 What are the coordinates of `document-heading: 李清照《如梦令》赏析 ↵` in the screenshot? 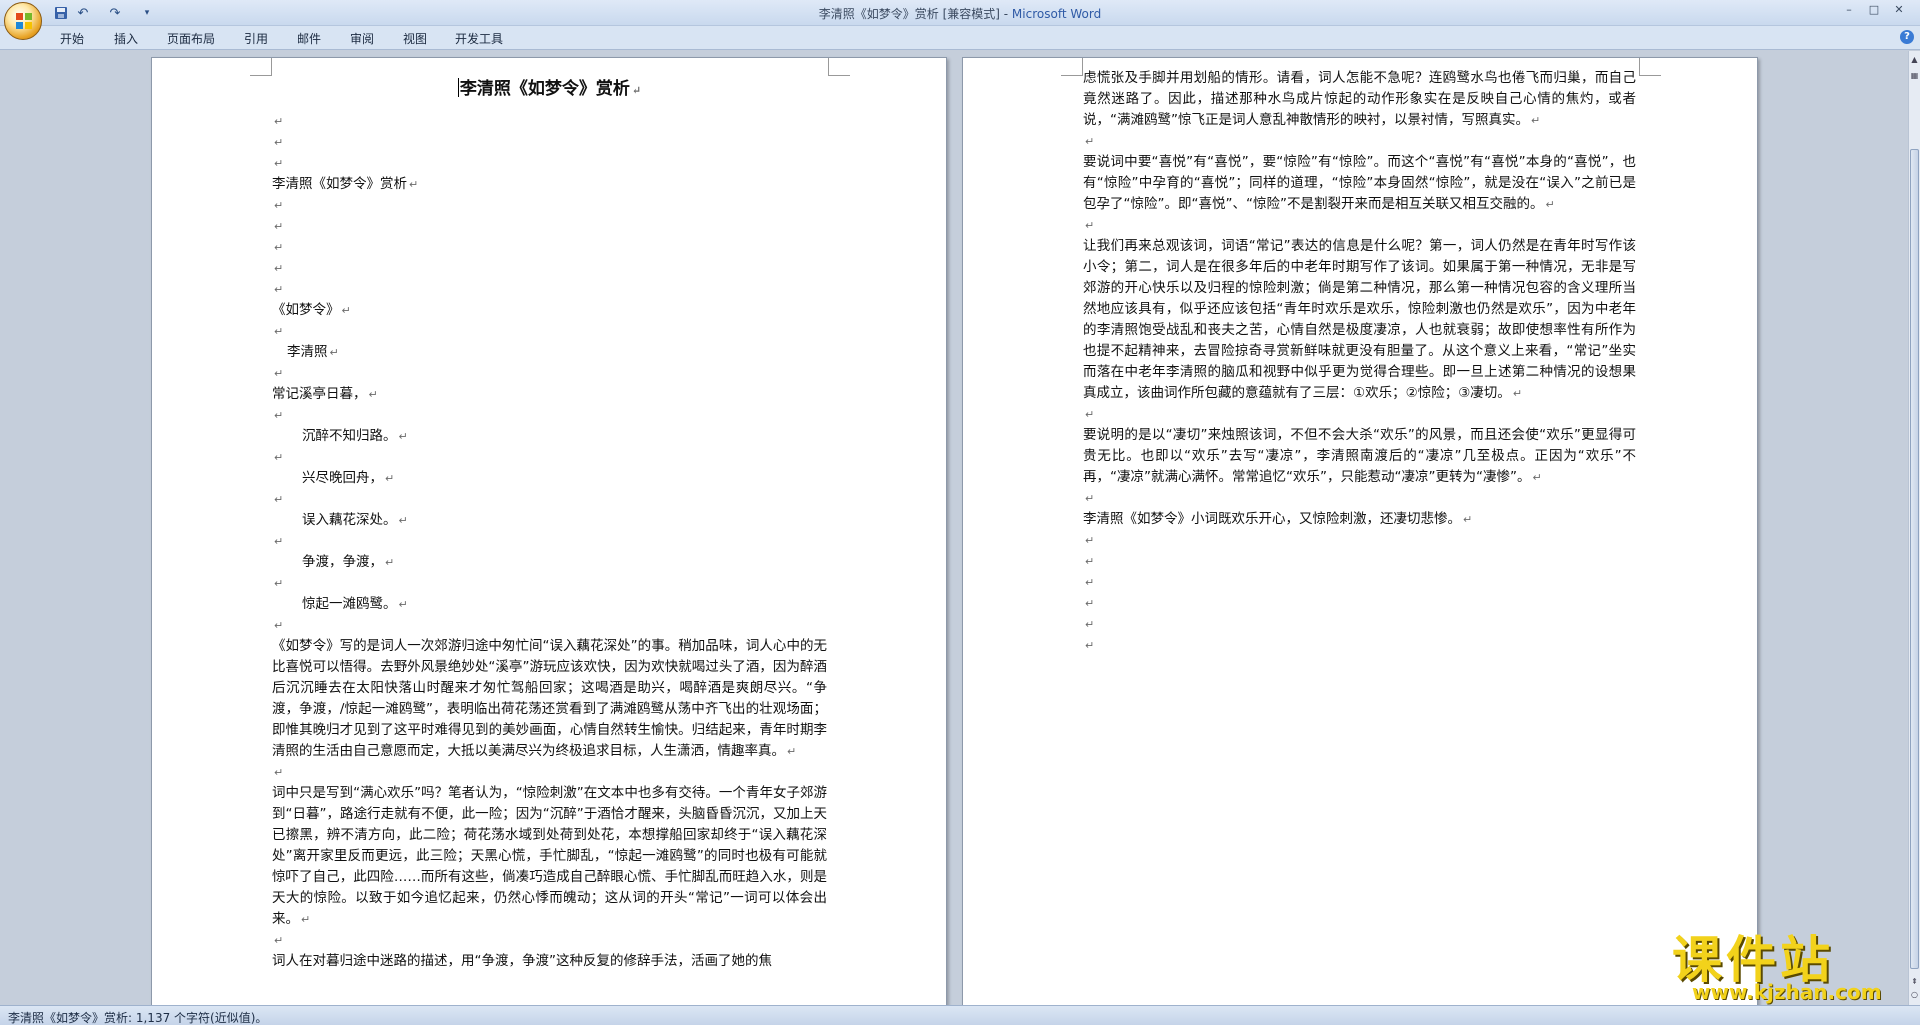 It's located at (549, 88).